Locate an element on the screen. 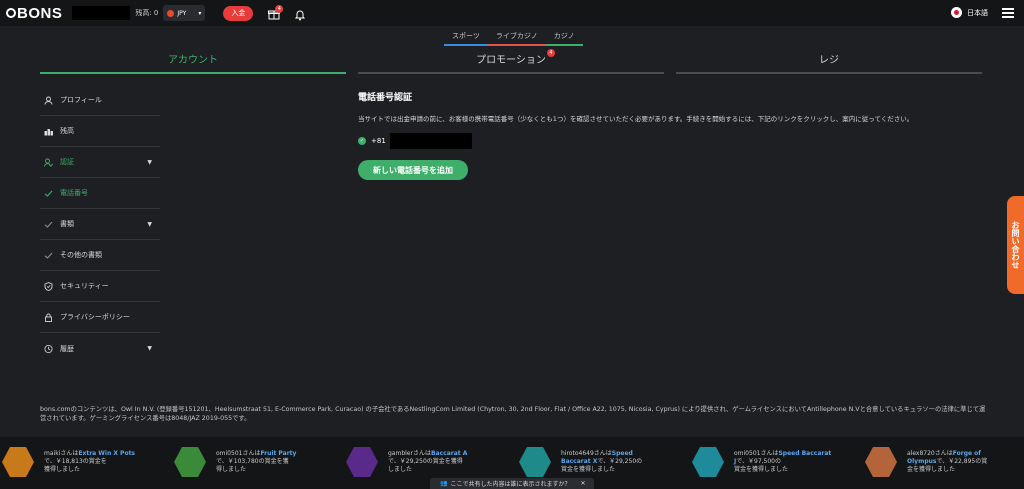 The image size is (1024, 489). people-icon: 👥 is located at coordinates (444, 483).